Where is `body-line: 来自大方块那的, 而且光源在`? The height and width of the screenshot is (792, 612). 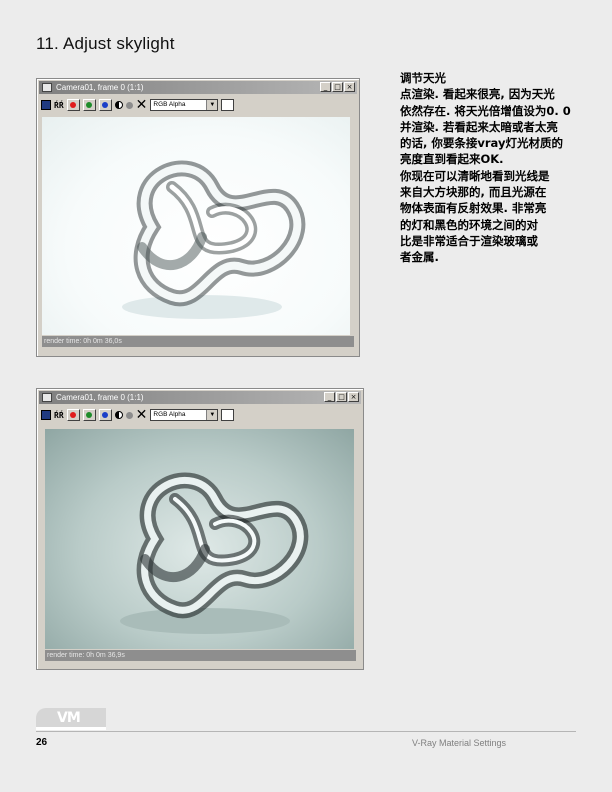
body-line: 来自大方块那的, 而且光源在 is located at coordinates (473, 192).